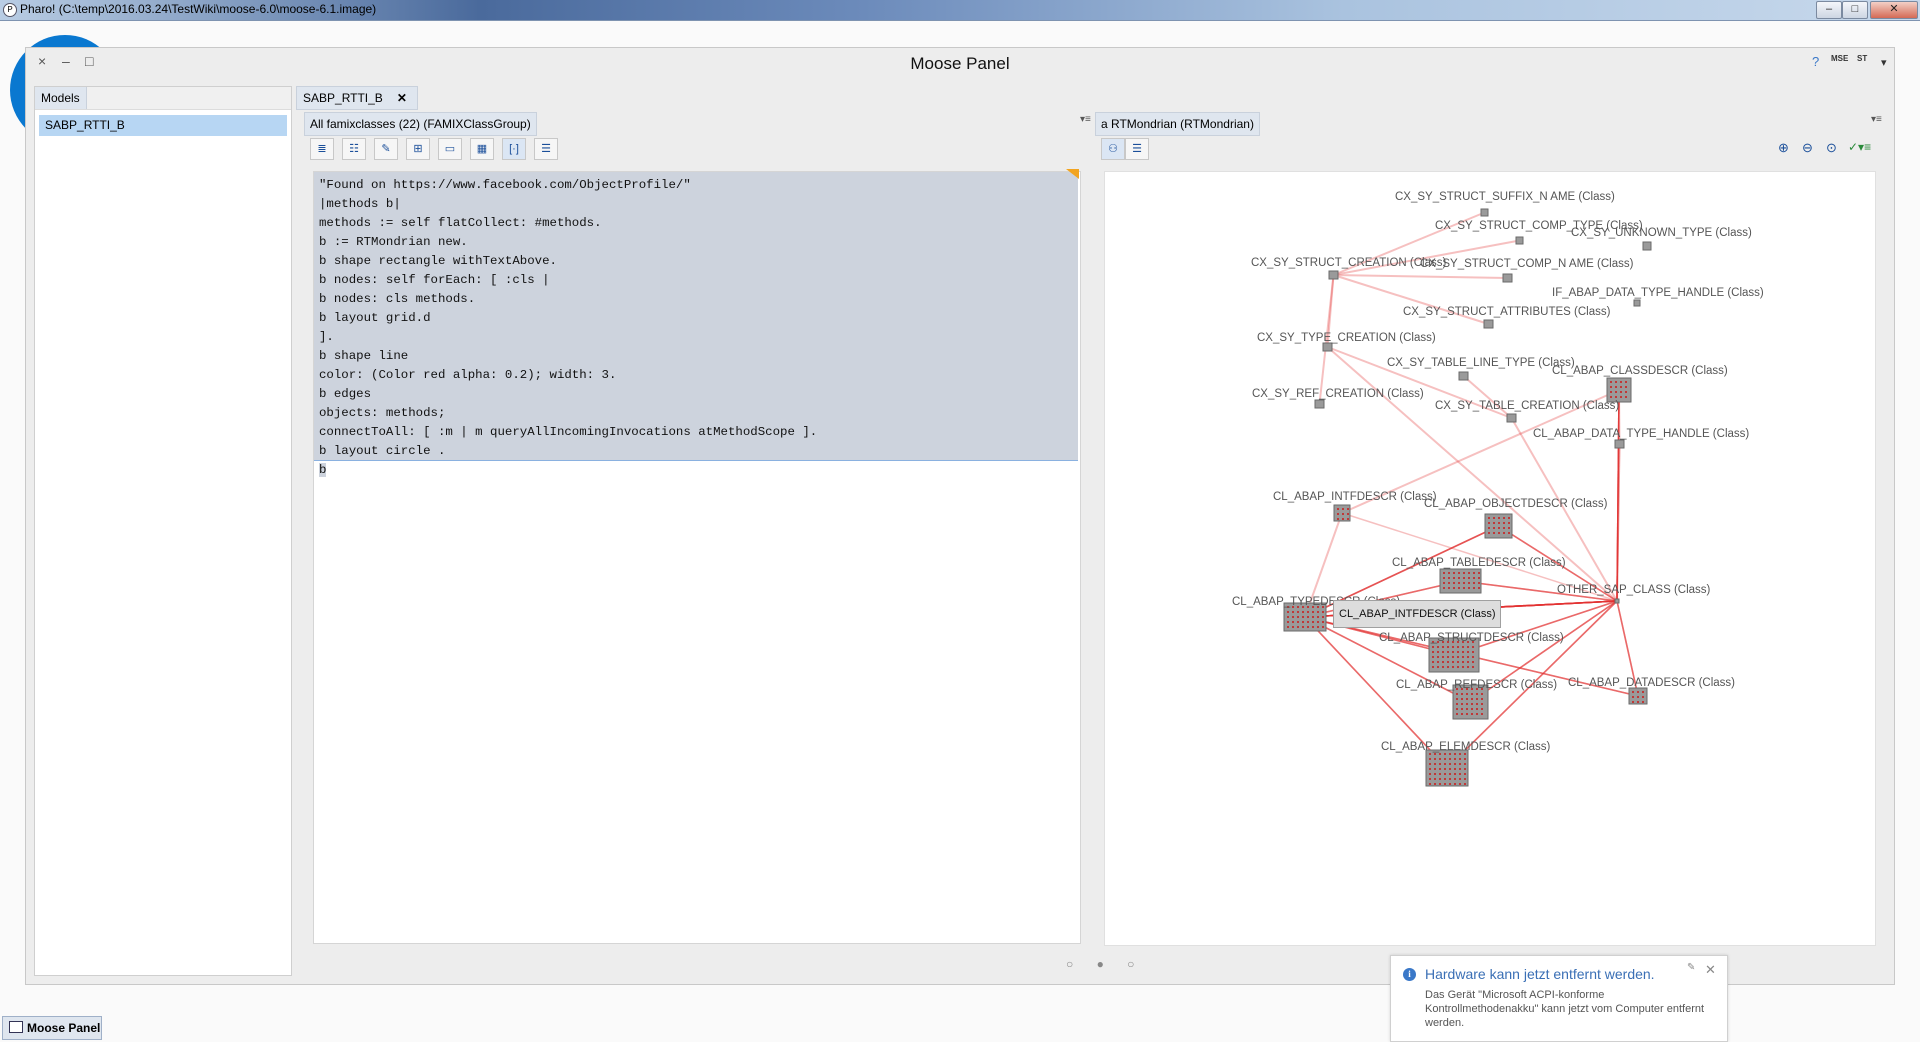 The height and width of the screenshot is (1042, 1920). What do you see at coordinates (1884, 62) in the screenshot?
I see `panel-menu-chevron-icon: ▾` at bounding box center [1884, 62].